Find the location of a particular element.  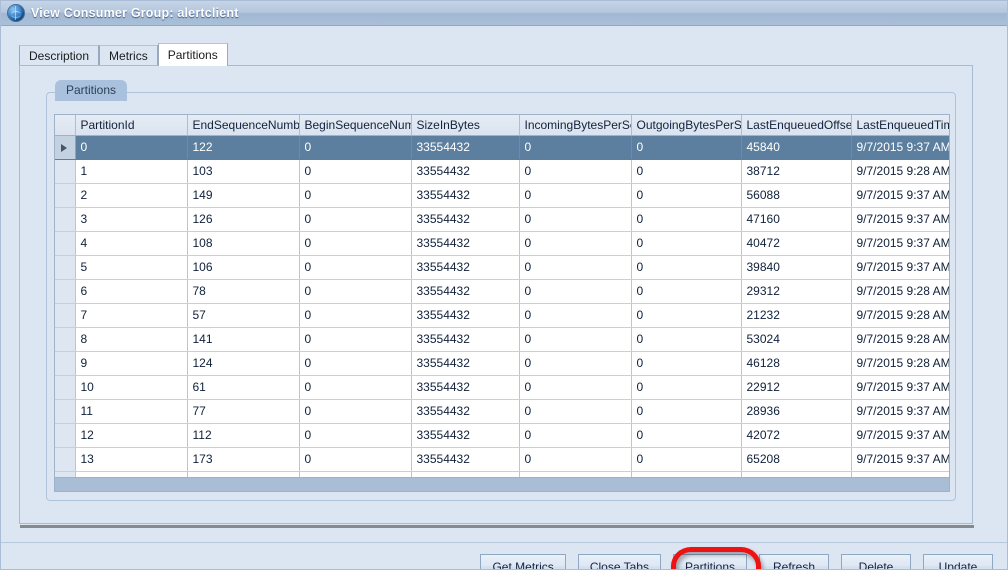

table-cell: 12 is located at coordinates (131, 435).